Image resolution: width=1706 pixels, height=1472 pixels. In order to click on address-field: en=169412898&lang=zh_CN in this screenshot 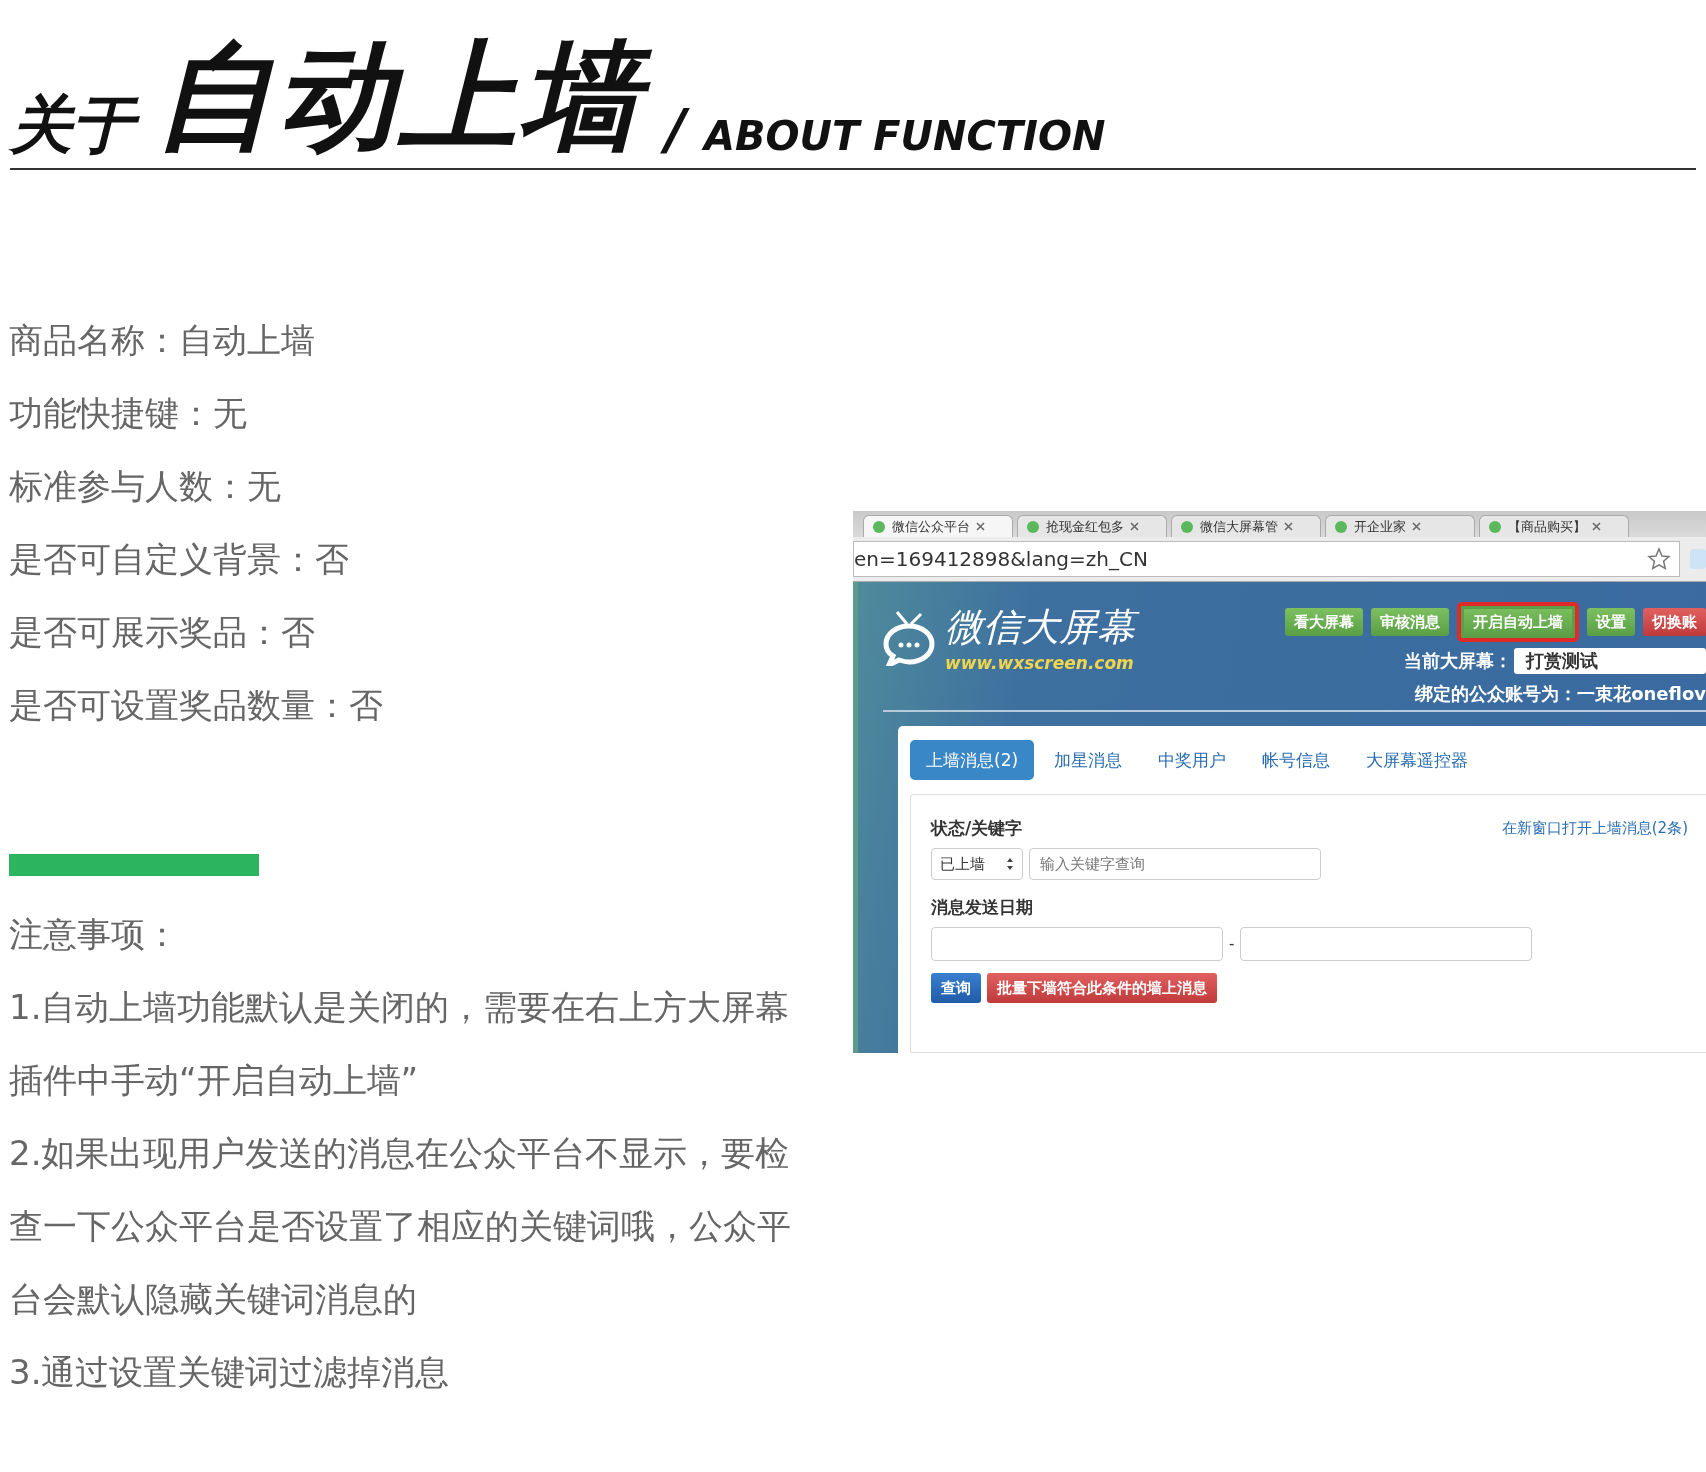, I will do `click(1266, 559)`.